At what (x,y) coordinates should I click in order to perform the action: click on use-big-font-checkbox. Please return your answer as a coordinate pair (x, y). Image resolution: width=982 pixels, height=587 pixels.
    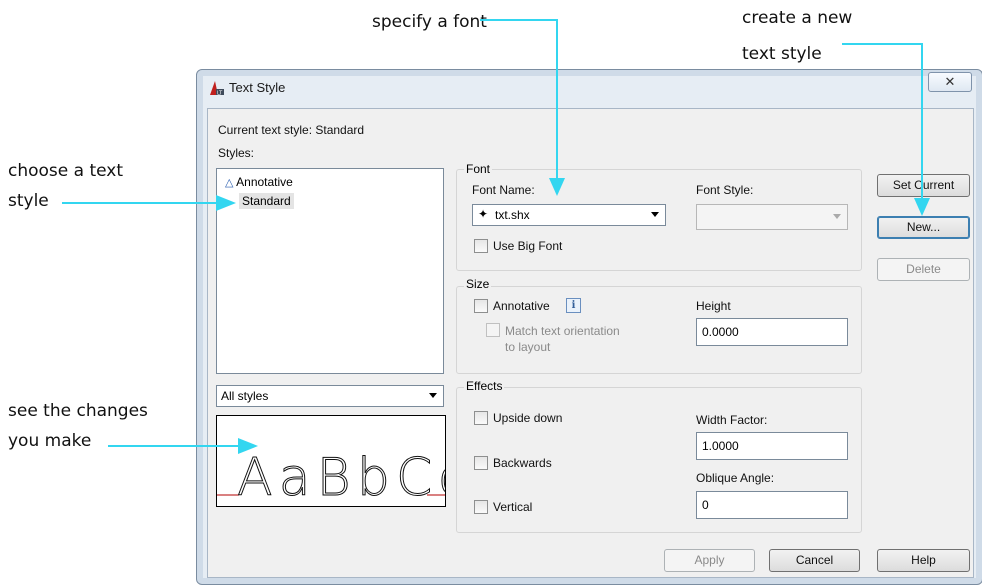
    Looking at the image, I should click on (481, 246).